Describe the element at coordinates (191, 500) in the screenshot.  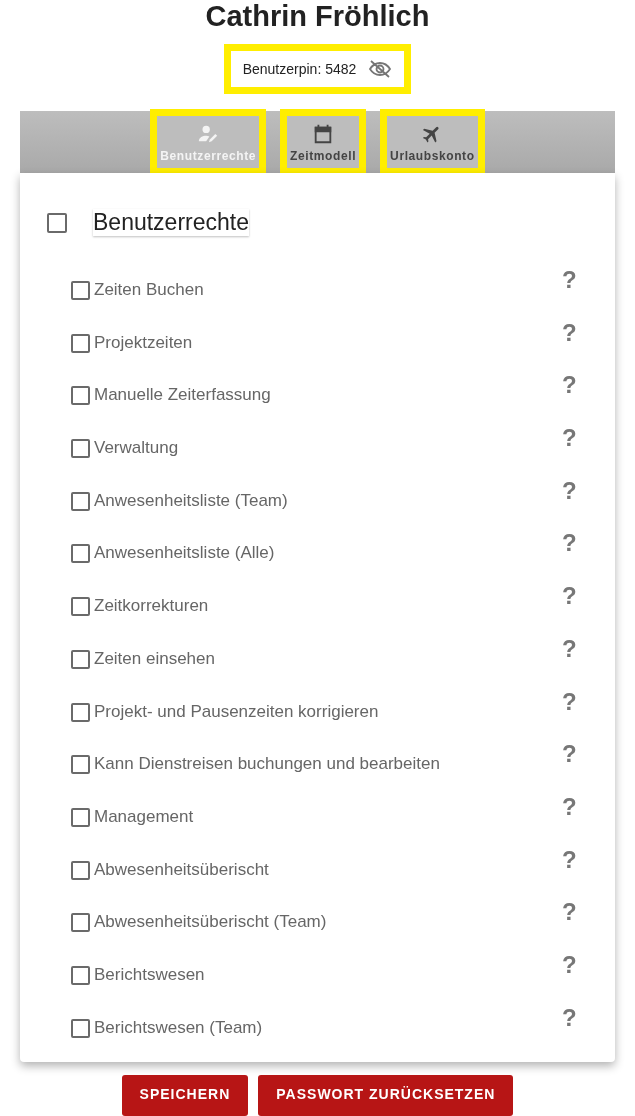
I see `permission-label: Anwesenheitsliste (Team)` at that location.